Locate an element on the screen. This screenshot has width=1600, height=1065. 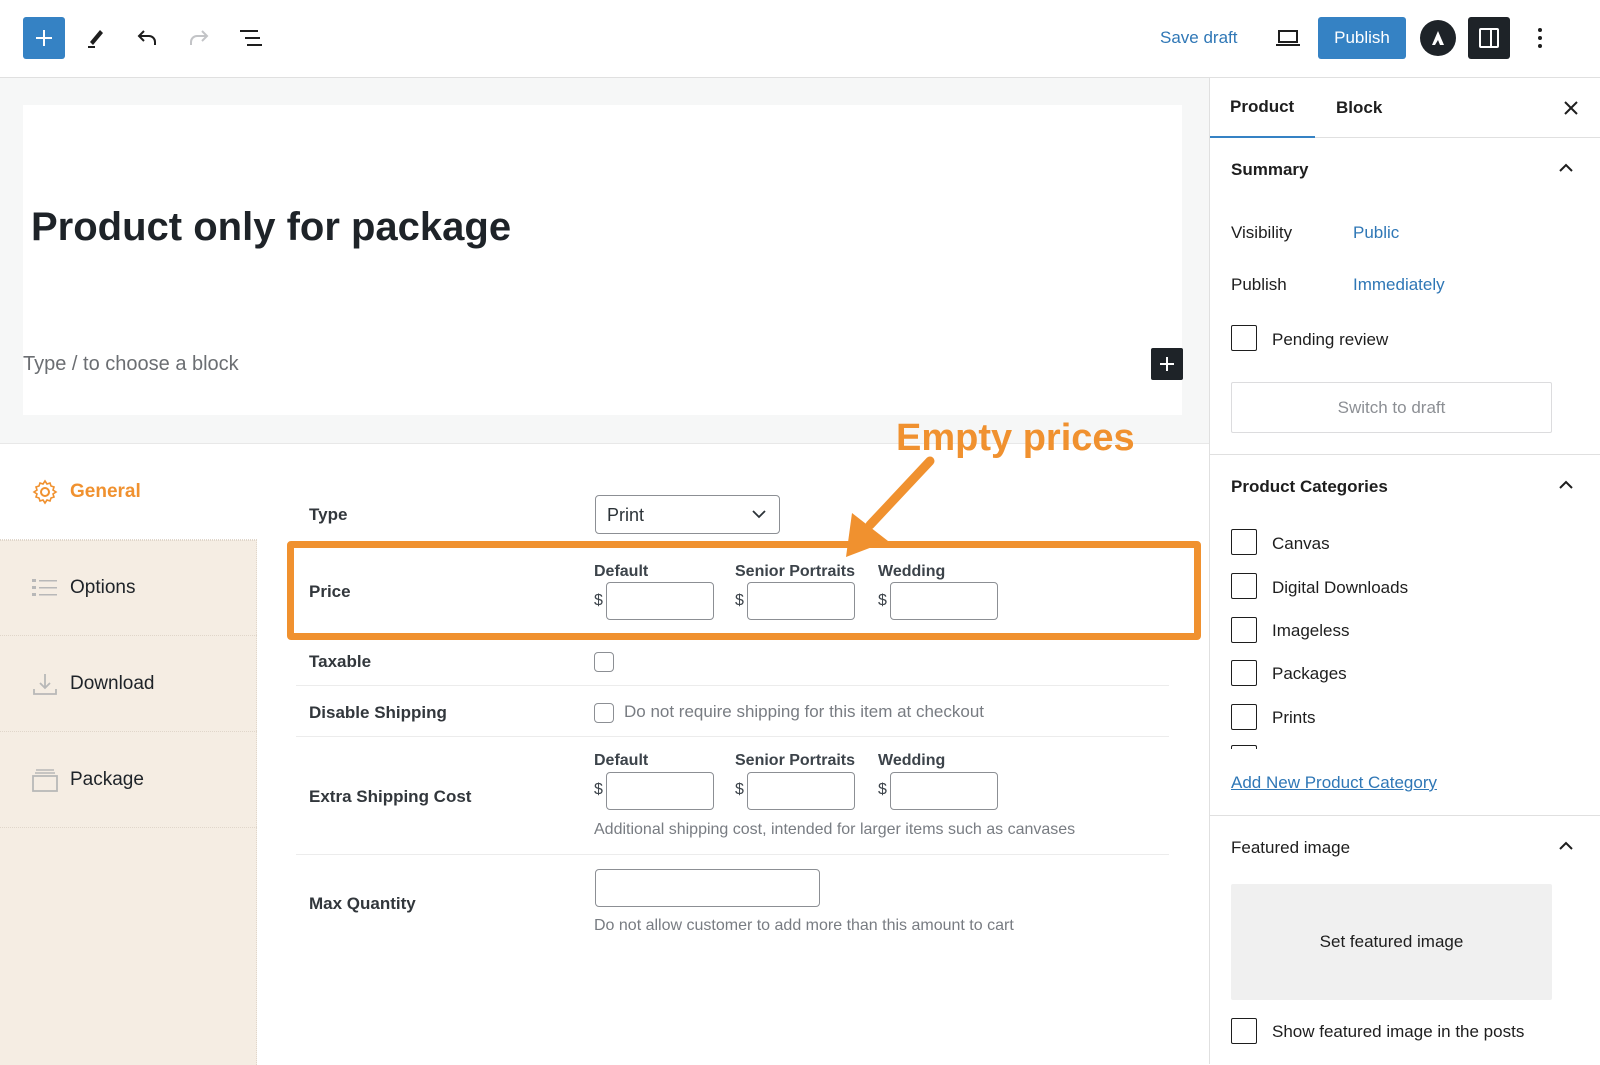
price-senior-portraits-label: Senior Portraits is located at coordinates (795, 571).